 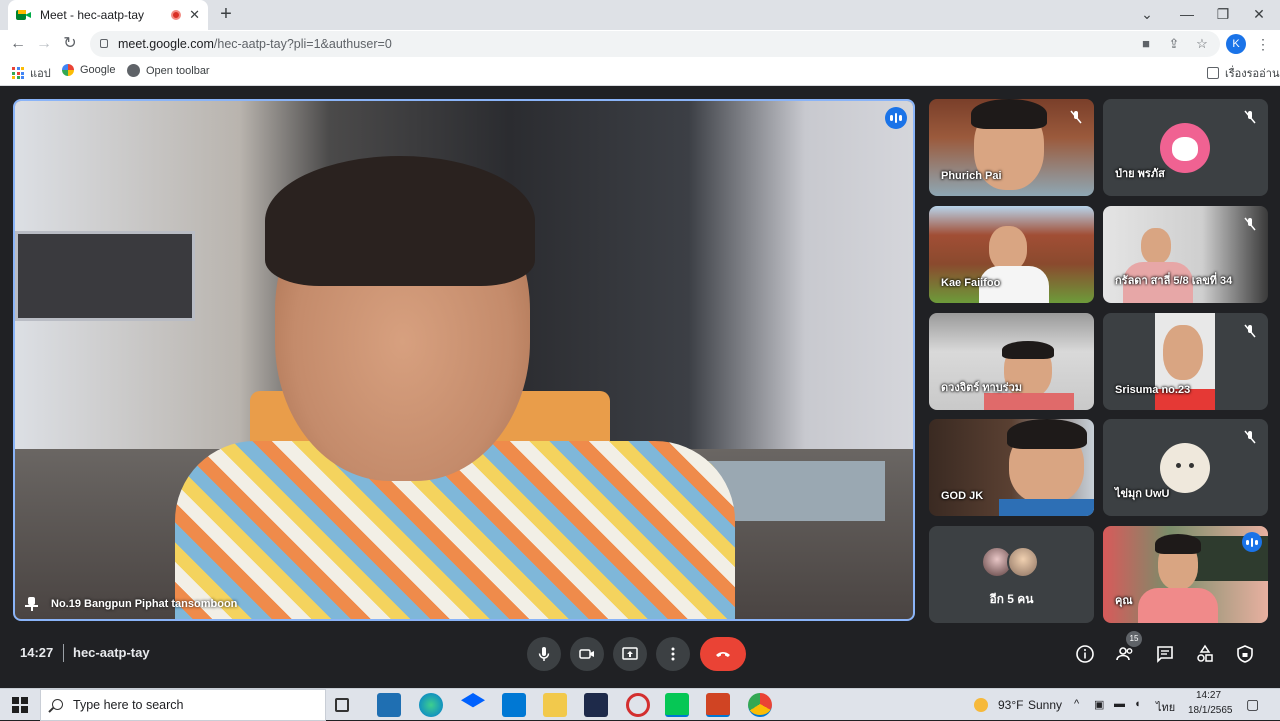 I want to click on more-participants-tile: อีก 5 คน, so click(x=1011, y=574).